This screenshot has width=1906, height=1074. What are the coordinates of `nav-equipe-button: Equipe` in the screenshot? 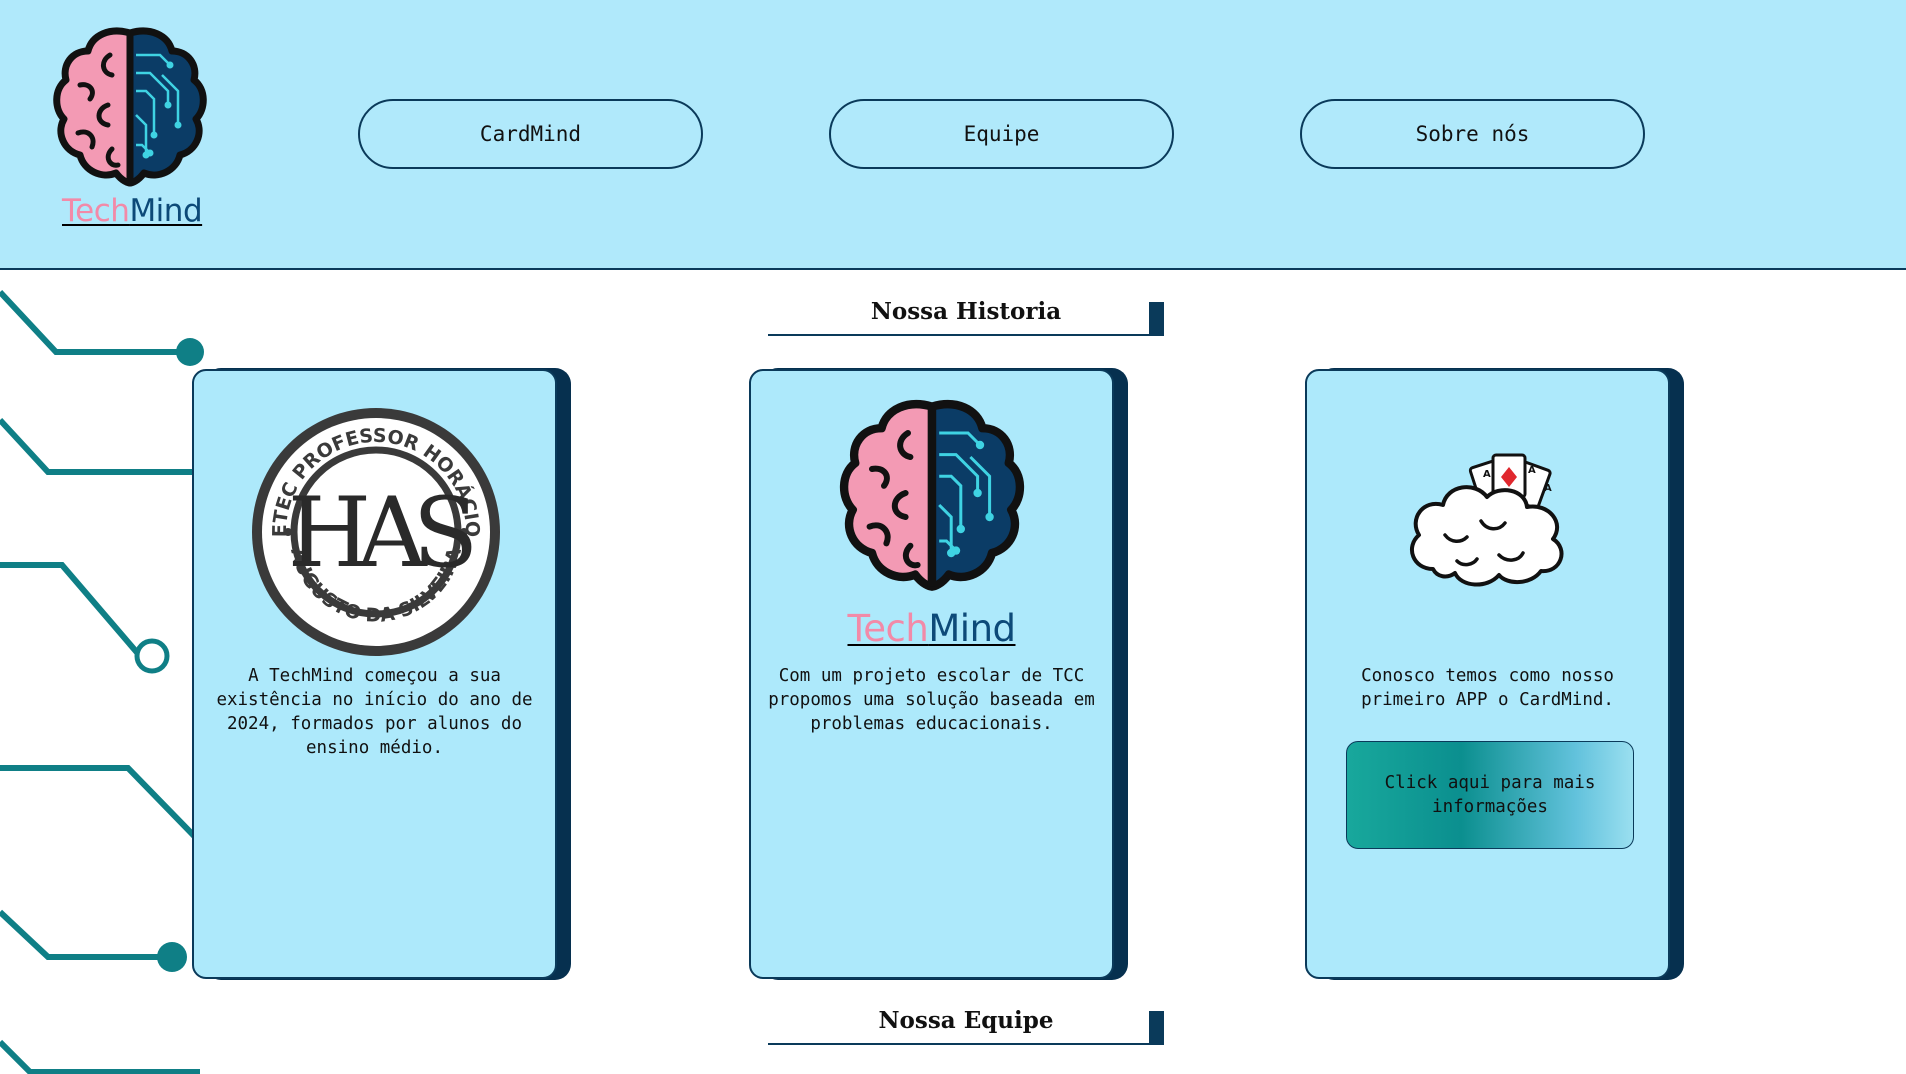 It's located at (1001, 134).